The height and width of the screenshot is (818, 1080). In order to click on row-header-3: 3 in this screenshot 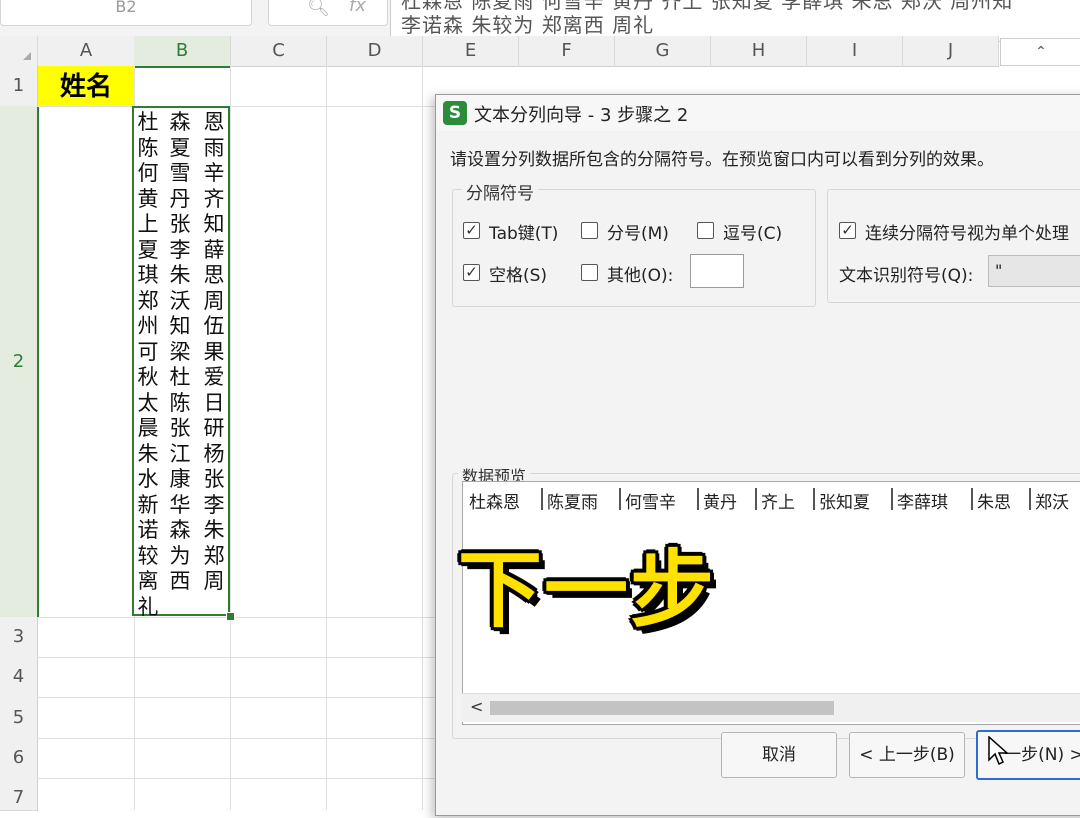, I will do `click(19, 637)`.